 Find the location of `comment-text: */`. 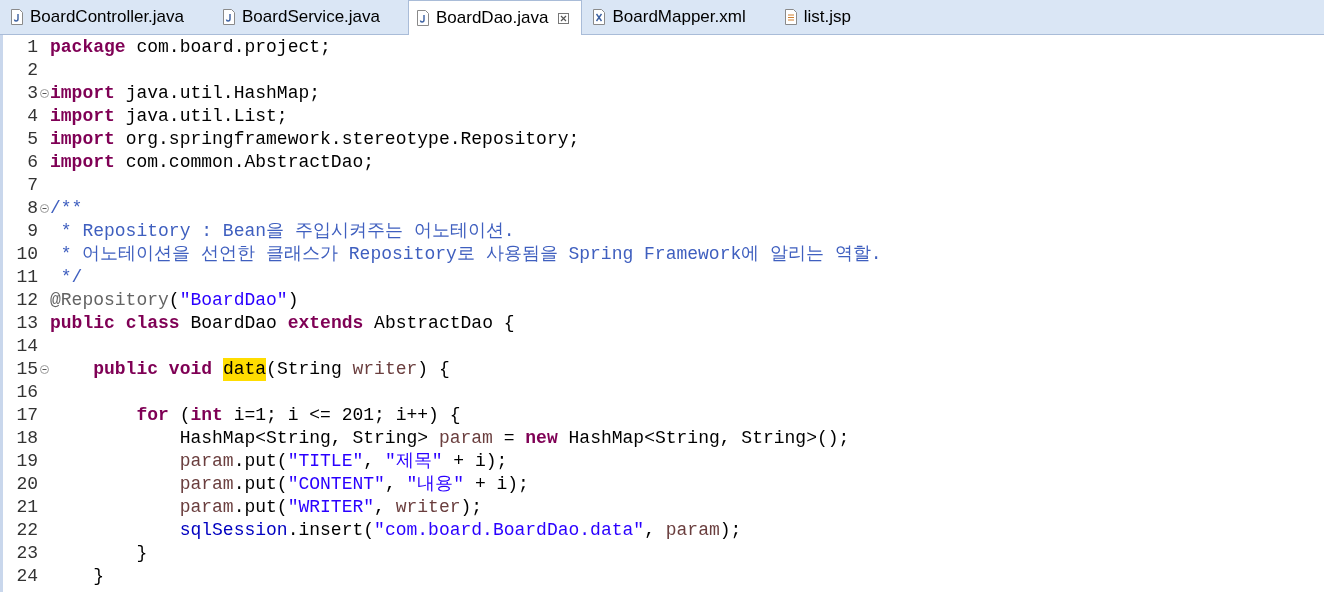

comment-text: */ is located at coordinates (71, 277).